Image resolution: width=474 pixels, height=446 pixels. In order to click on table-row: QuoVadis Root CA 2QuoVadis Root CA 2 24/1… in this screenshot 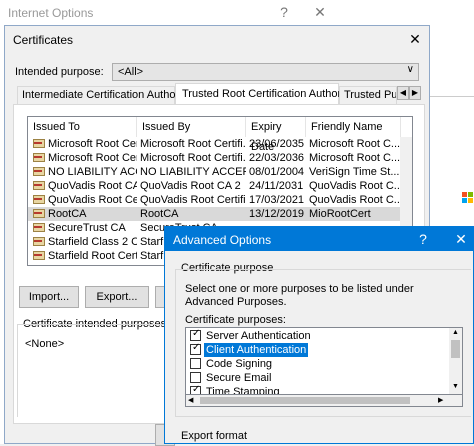, I will do `click(214, 186)`.